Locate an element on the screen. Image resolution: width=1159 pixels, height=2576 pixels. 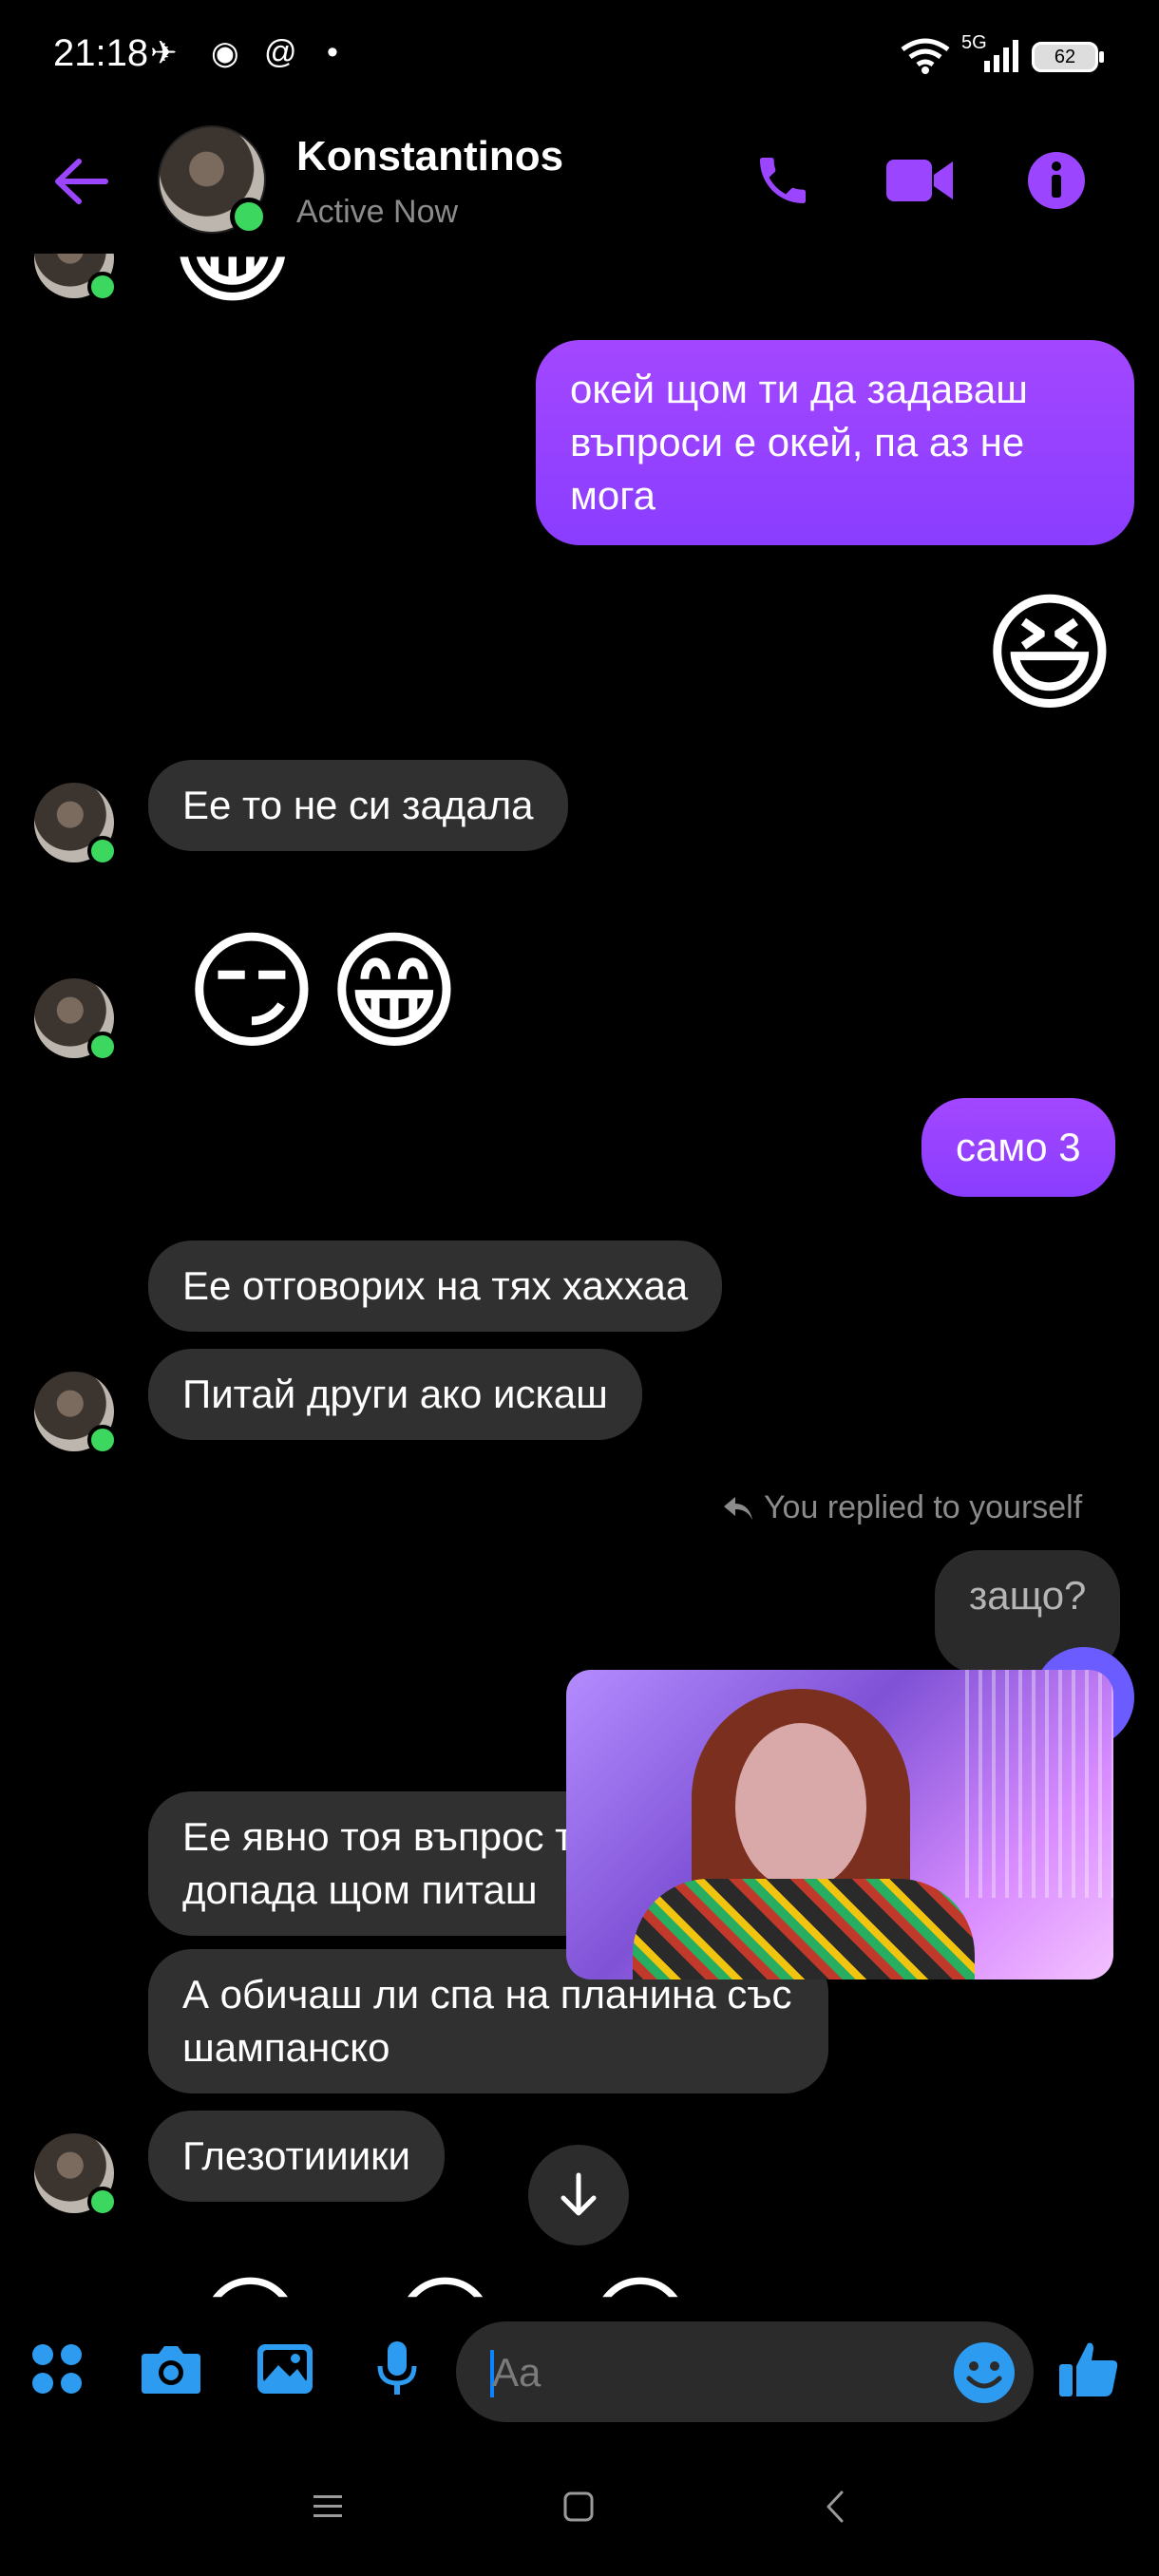
emoji-picker-icon is located at coordinates (984, 2372).